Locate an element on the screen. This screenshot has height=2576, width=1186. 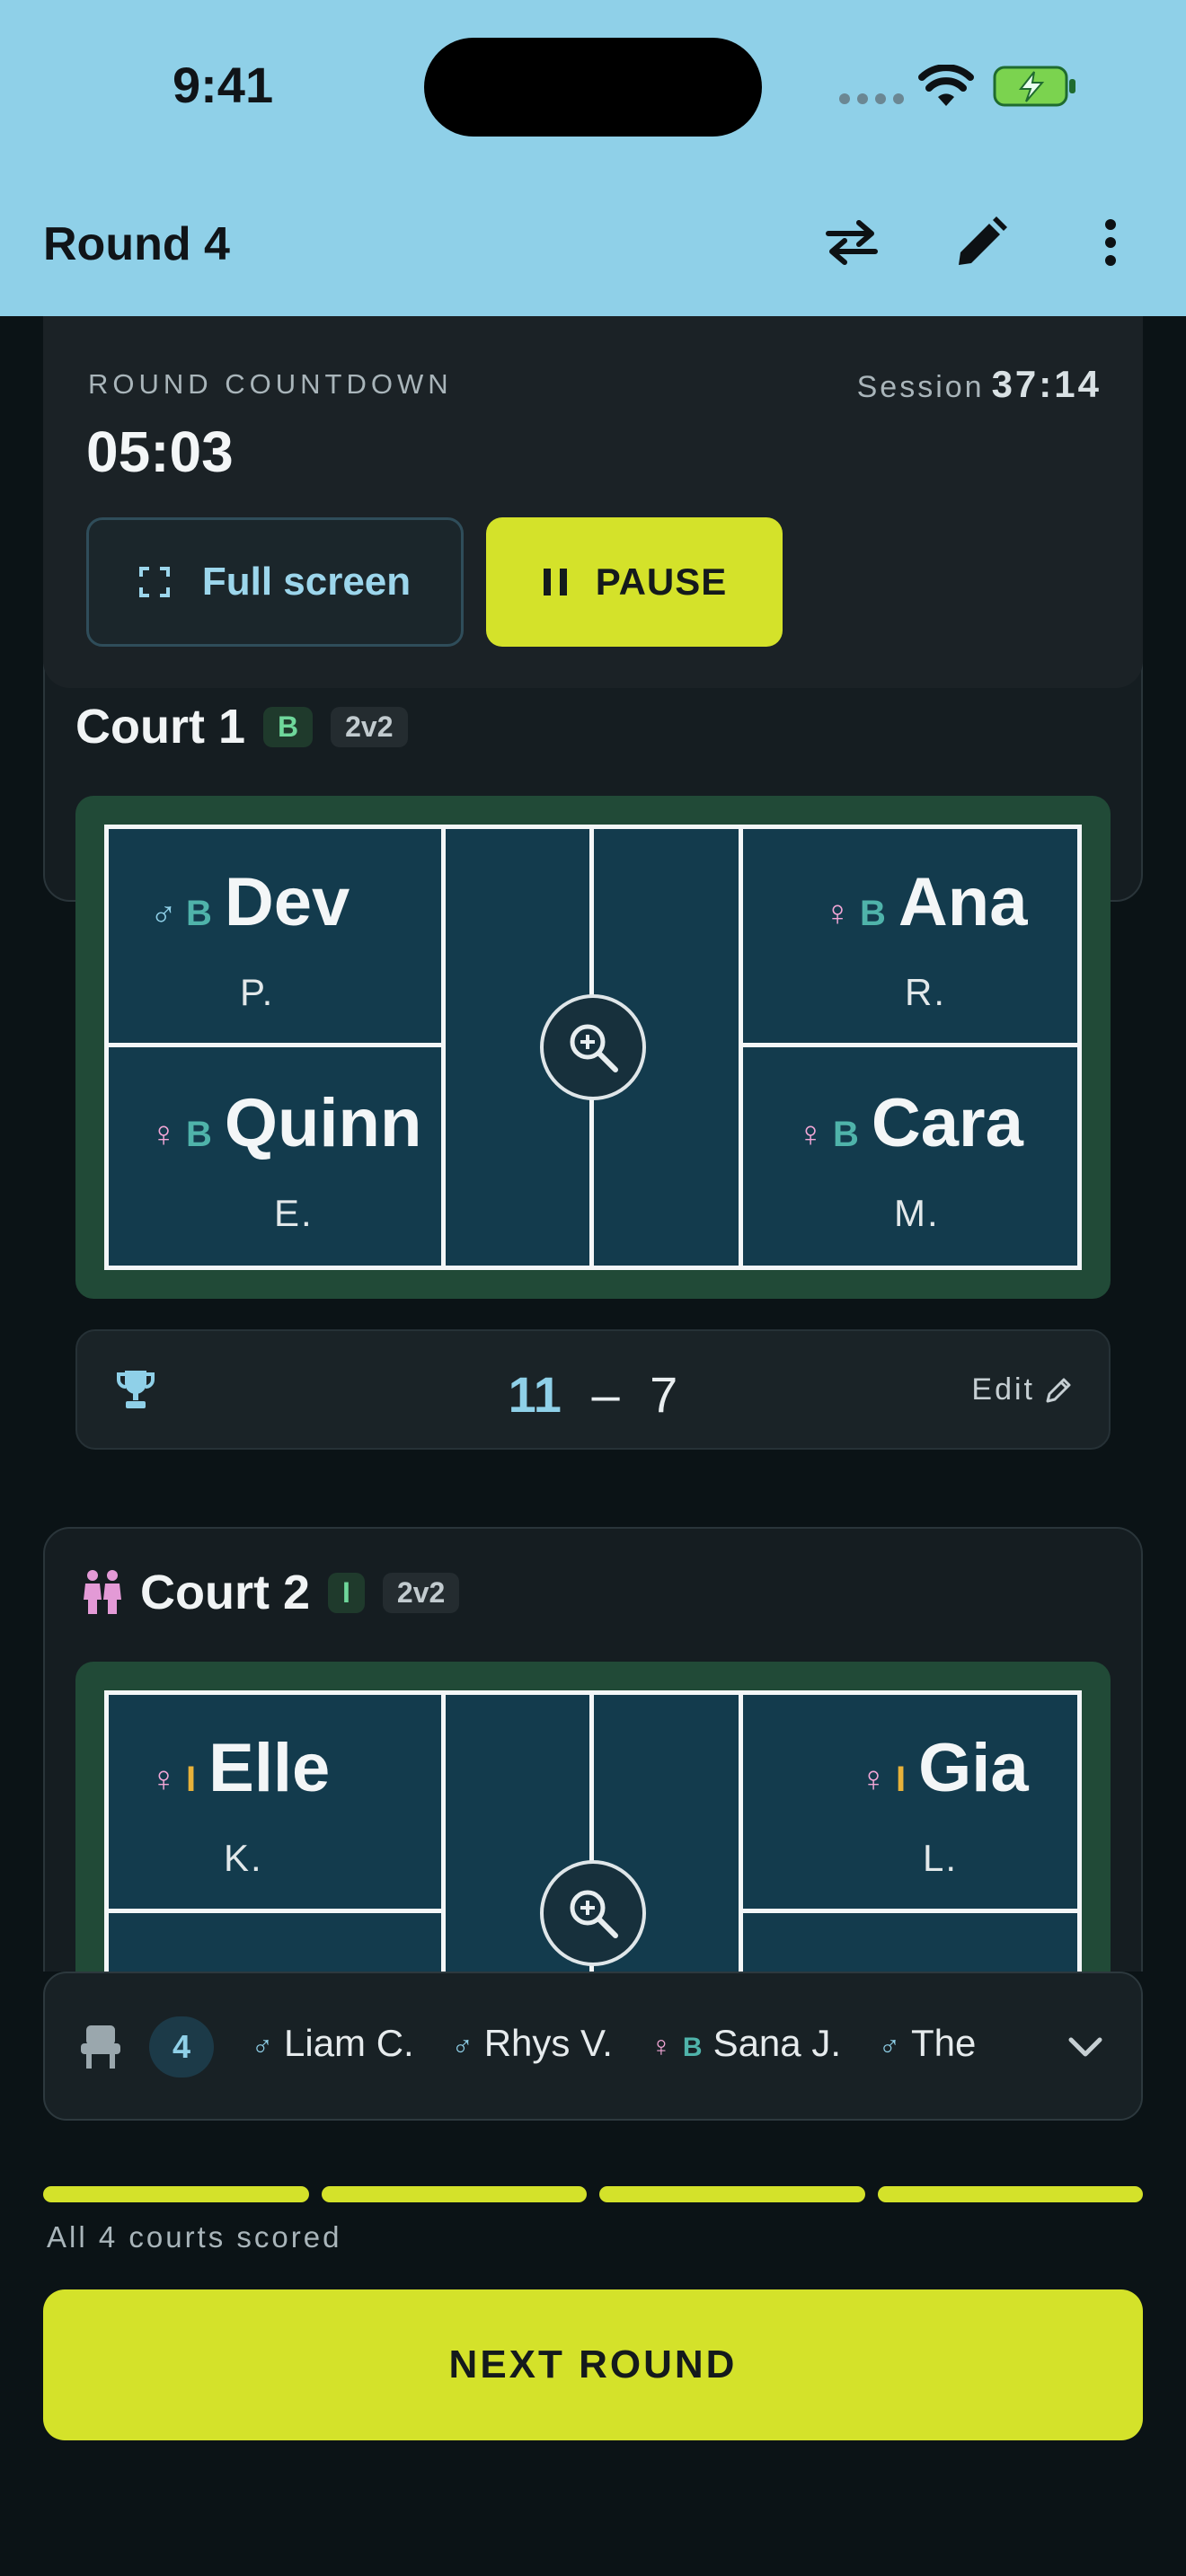
countdown-time: 05:03 is located at coordinates (160, 451).